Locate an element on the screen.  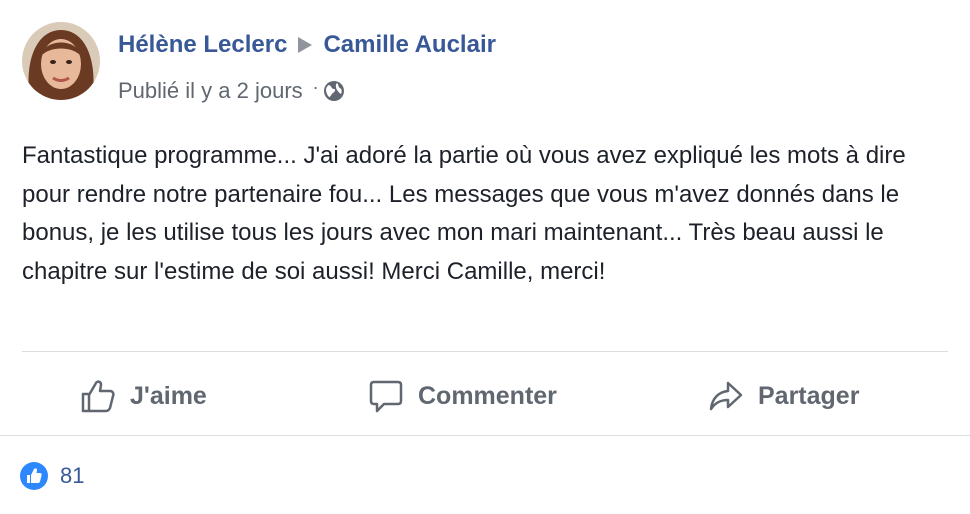
reaction-summary: 81 is located at coordinates (52, 476).